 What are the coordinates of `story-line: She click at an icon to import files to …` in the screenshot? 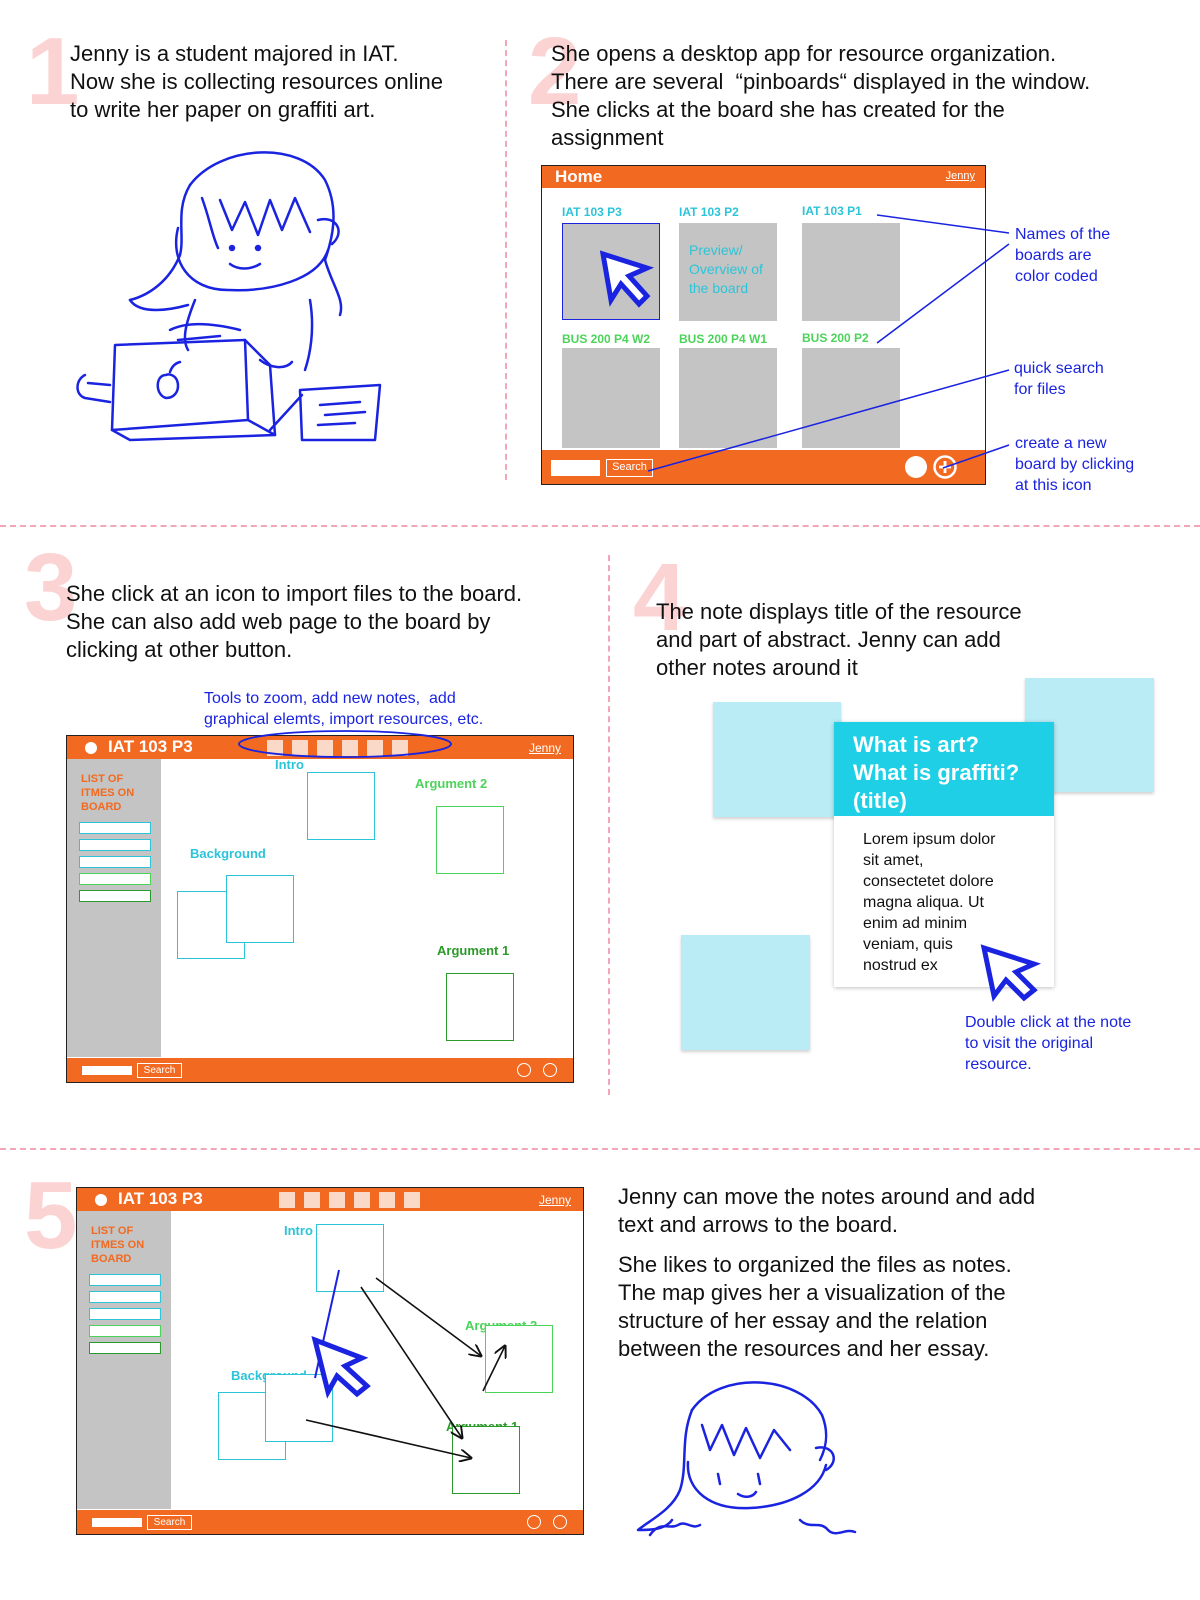 It's located at (294, 593).